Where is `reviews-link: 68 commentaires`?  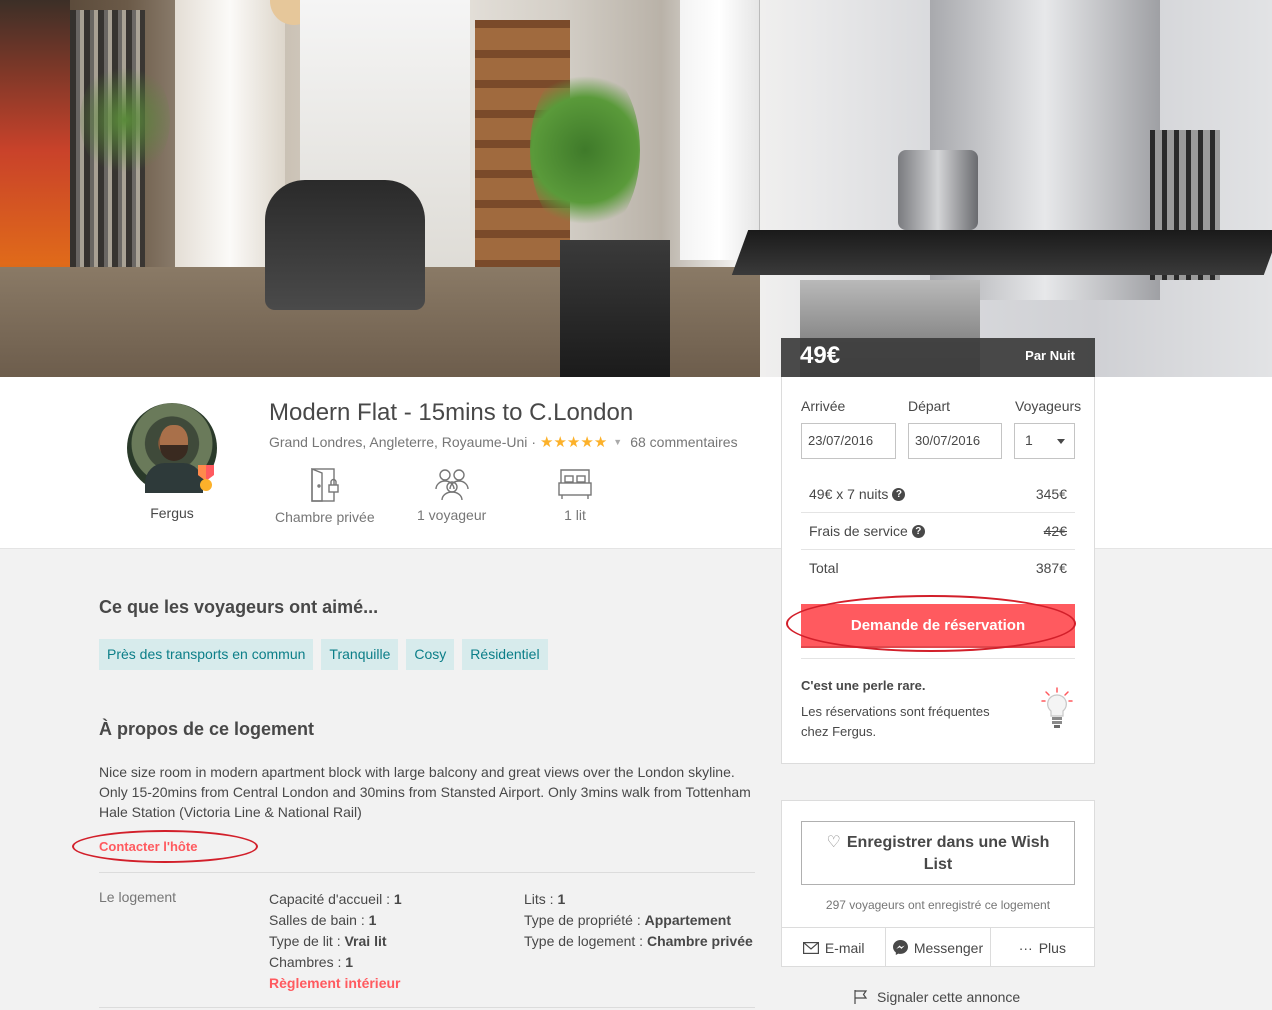
reviews-link: 68 commentaires is located at coordinates (683, 442).